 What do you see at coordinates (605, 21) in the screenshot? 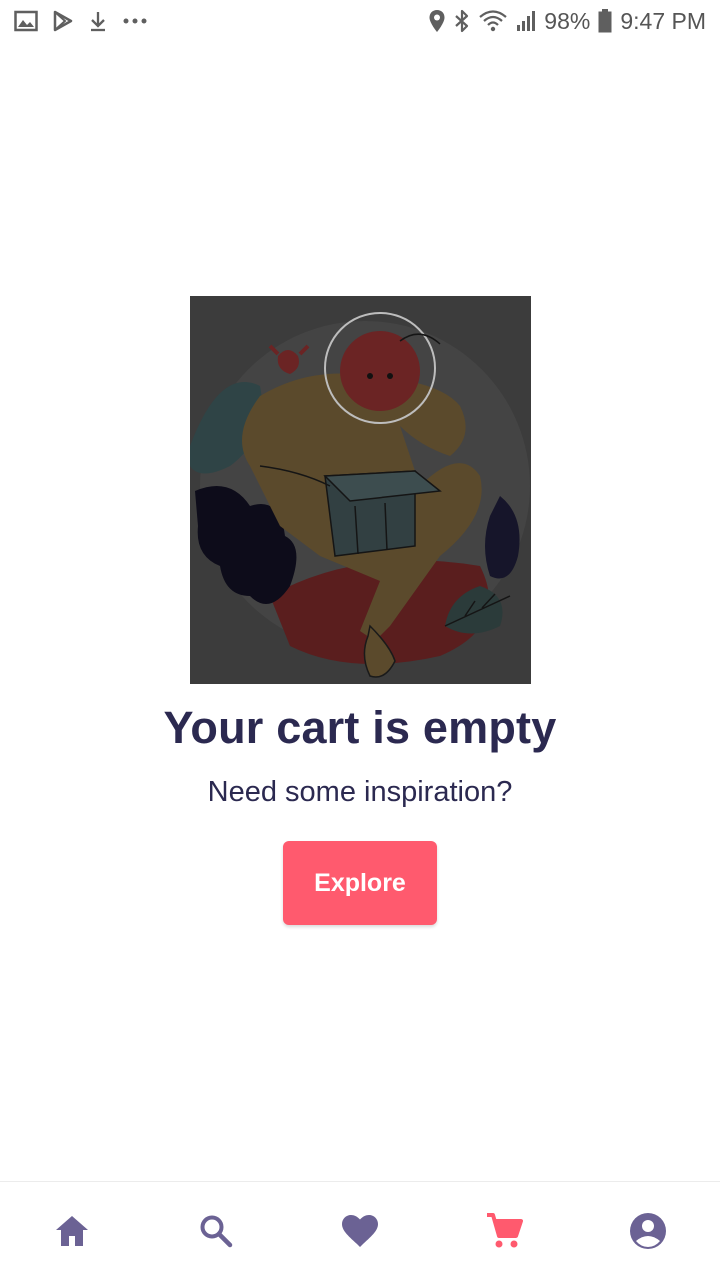
I see `battery-icon` at bounding box center [605, 21].